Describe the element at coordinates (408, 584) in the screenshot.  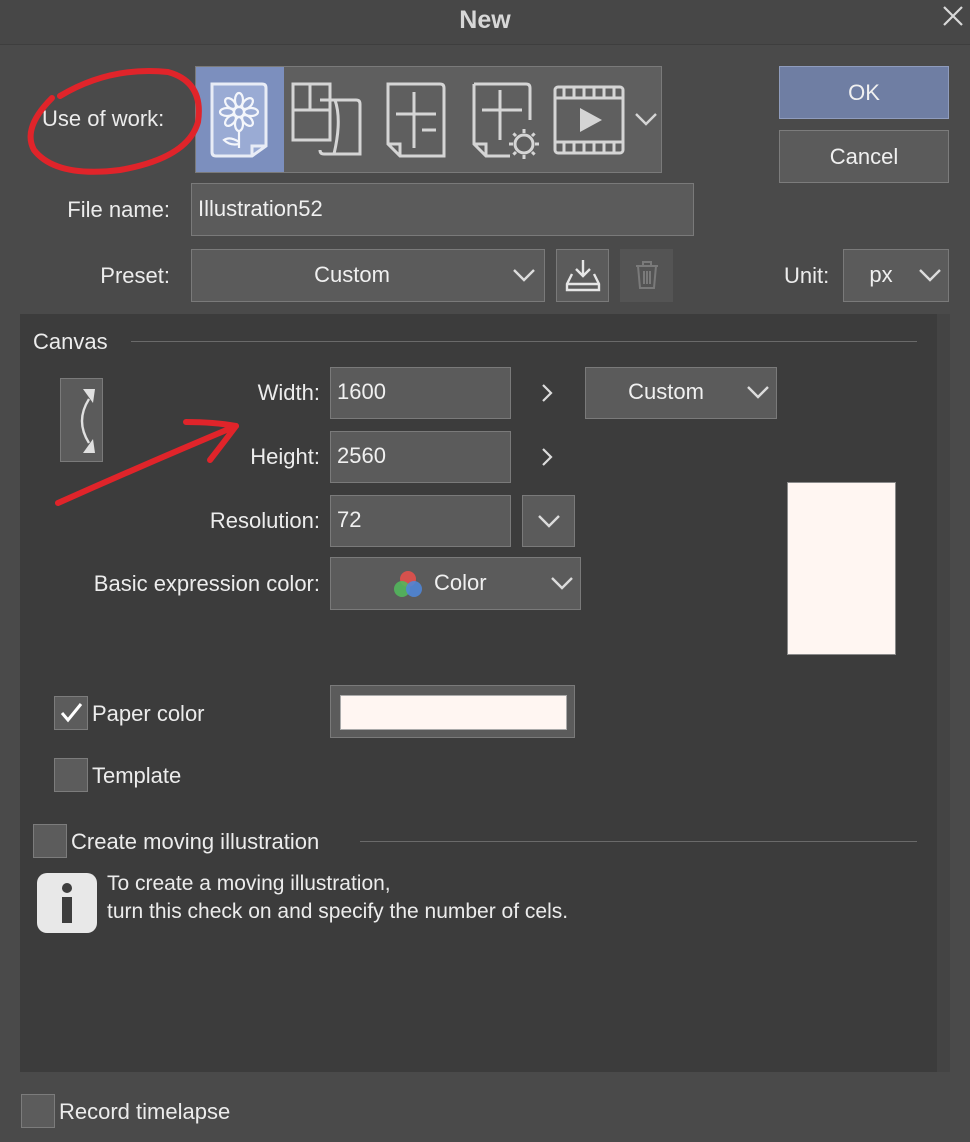
I see `color-mode-icon` at that location.